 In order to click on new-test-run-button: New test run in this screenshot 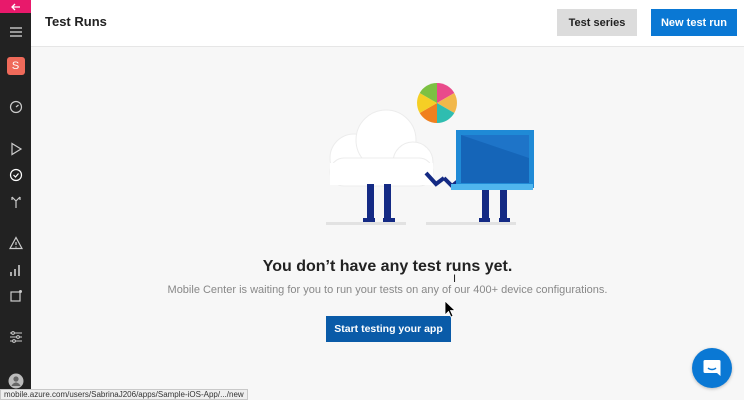, I will do `click(694, 22)`.